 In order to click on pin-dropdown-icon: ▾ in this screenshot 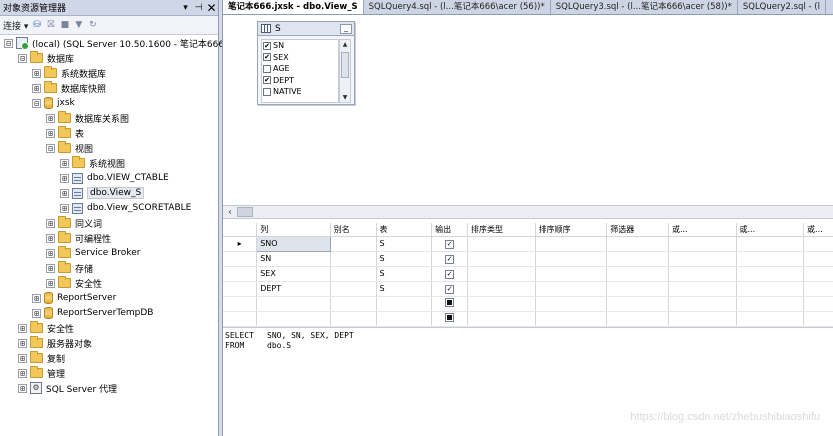, I will do `click(185, 8)`.